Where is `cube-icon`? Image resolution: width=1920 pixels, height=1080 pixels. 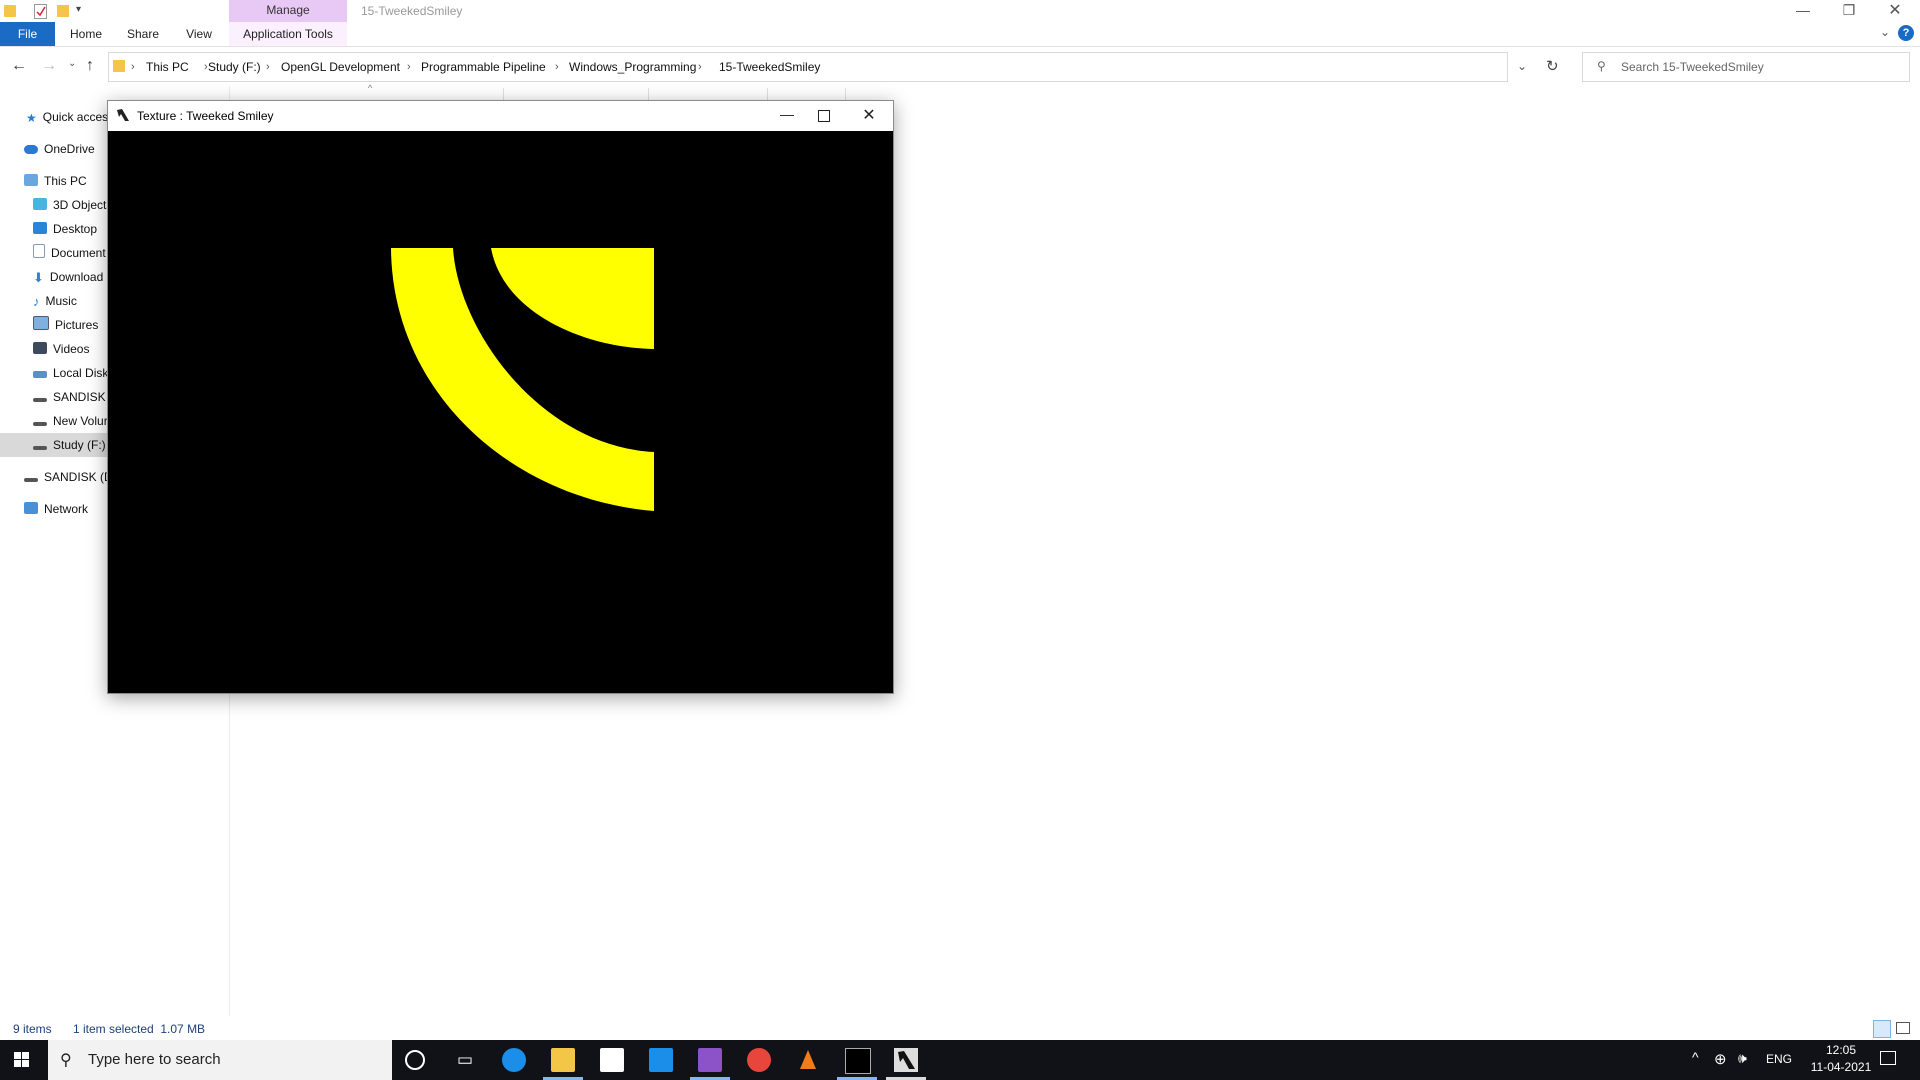
cube-icon is located at coordinates (40, 204).